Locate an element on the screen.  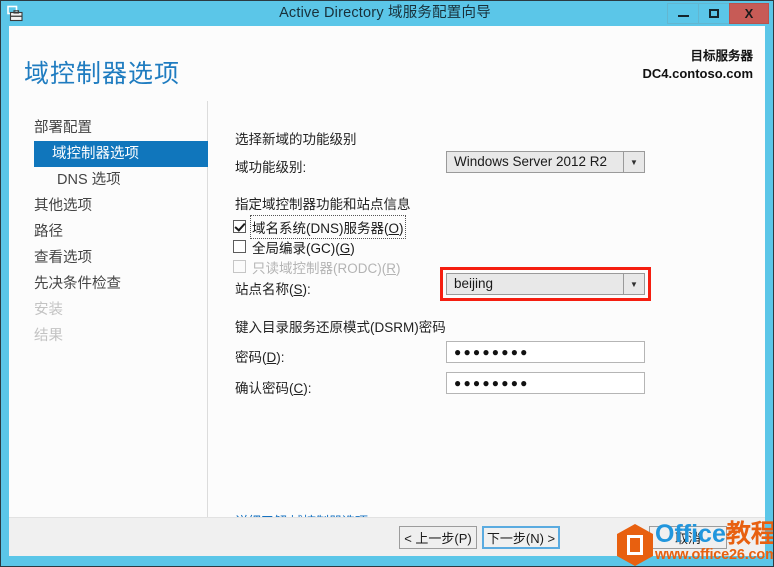
server-wizard-icon is located at coordinates (15, 13).